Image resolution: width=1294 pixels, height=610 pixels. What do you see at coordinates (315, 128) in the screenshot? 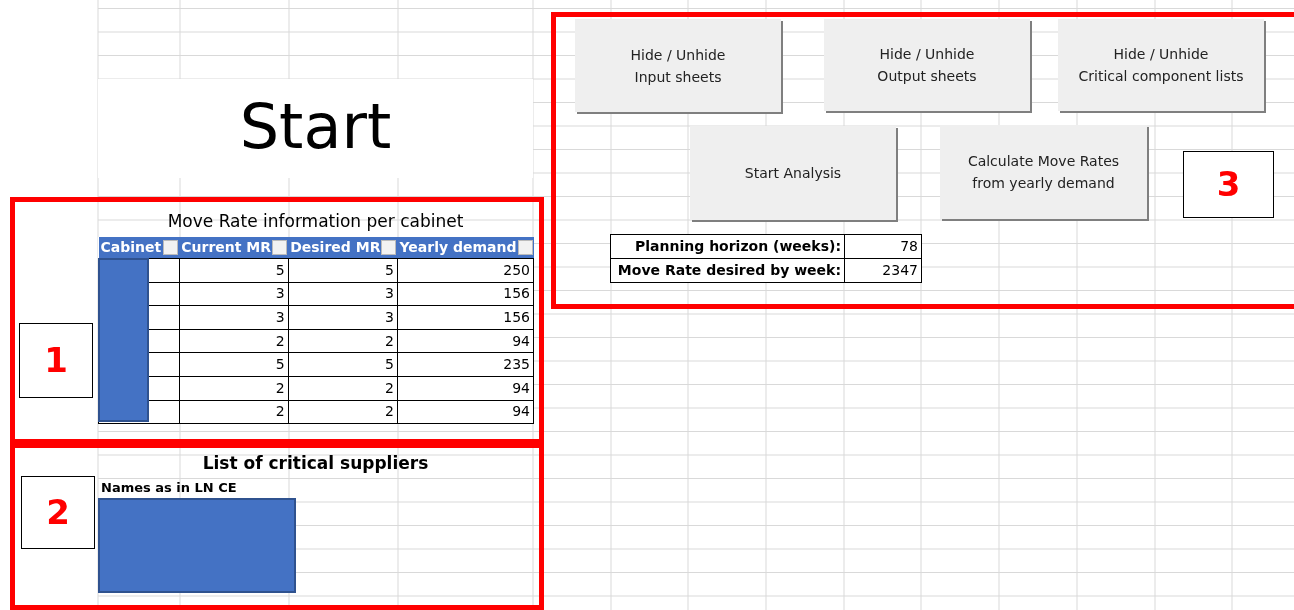
I see `sheet-title: Start` at bounding box center [315, 128].